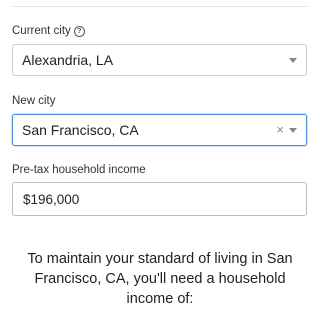 The image size is (320, 320). Describe the element at coordinates (80, 130) in the screenshot. I see `new-city-value: San Francisco, CA` at that location.